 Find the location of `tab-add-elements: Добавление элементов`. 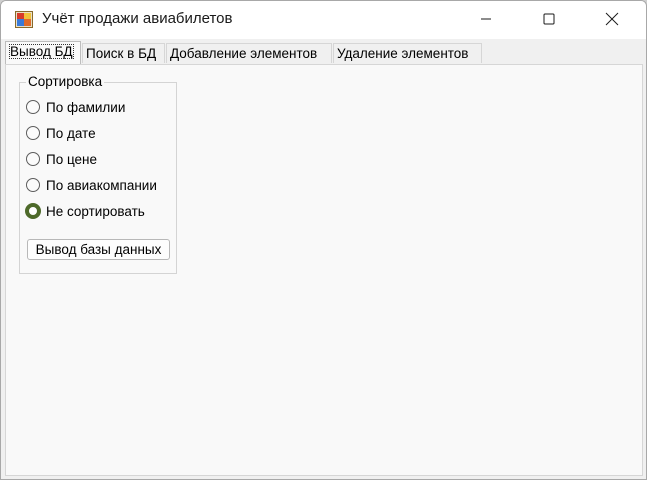

tab-add-elements: Добавление элементов is located at coordinates (249, 53).